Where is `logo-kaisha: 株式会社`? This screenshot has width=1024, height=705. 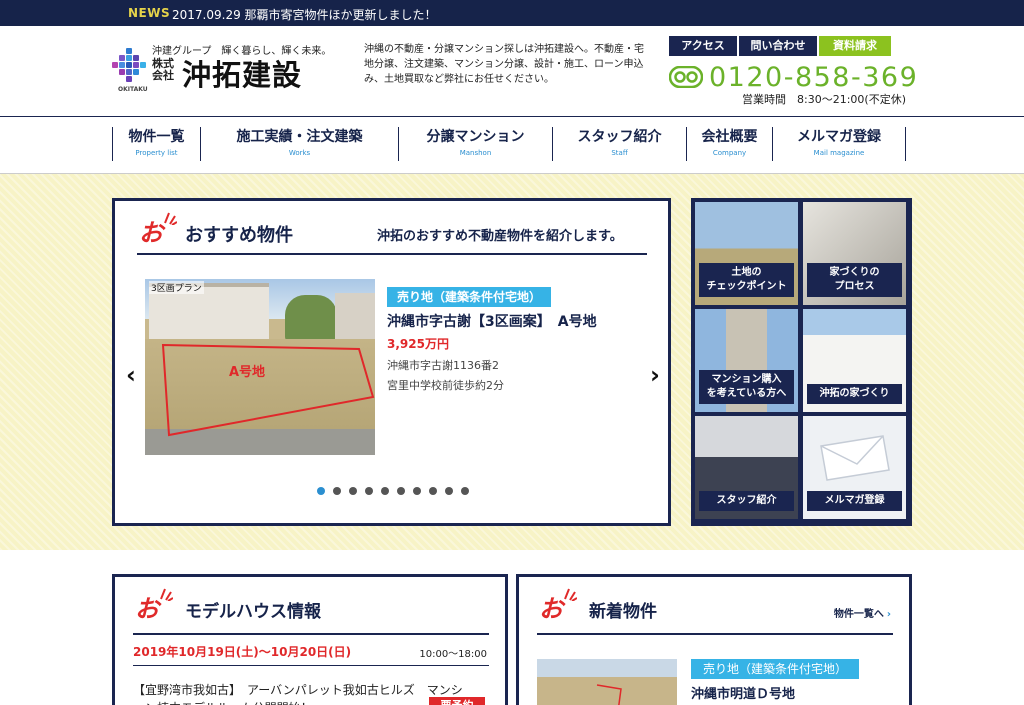 logo-kaisha: 株式会社 is located at coordinates (163, 69).